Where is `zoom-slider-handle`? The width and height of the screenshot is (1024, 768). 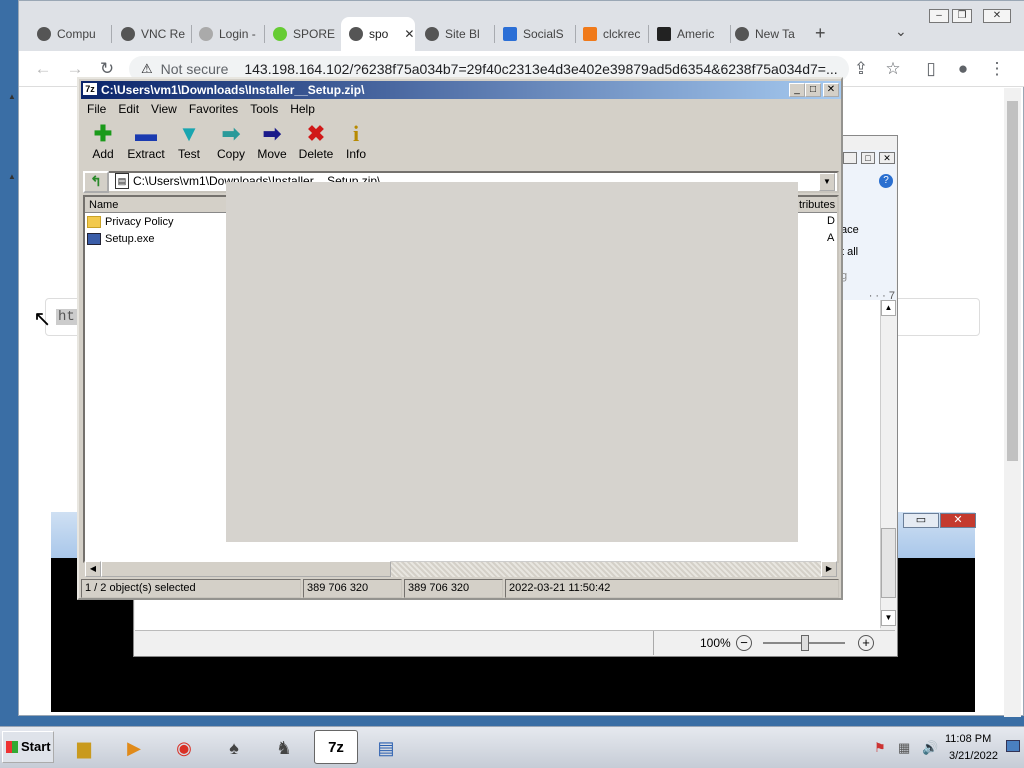 zoom-slider-handle is located at coordinates (805, 643).